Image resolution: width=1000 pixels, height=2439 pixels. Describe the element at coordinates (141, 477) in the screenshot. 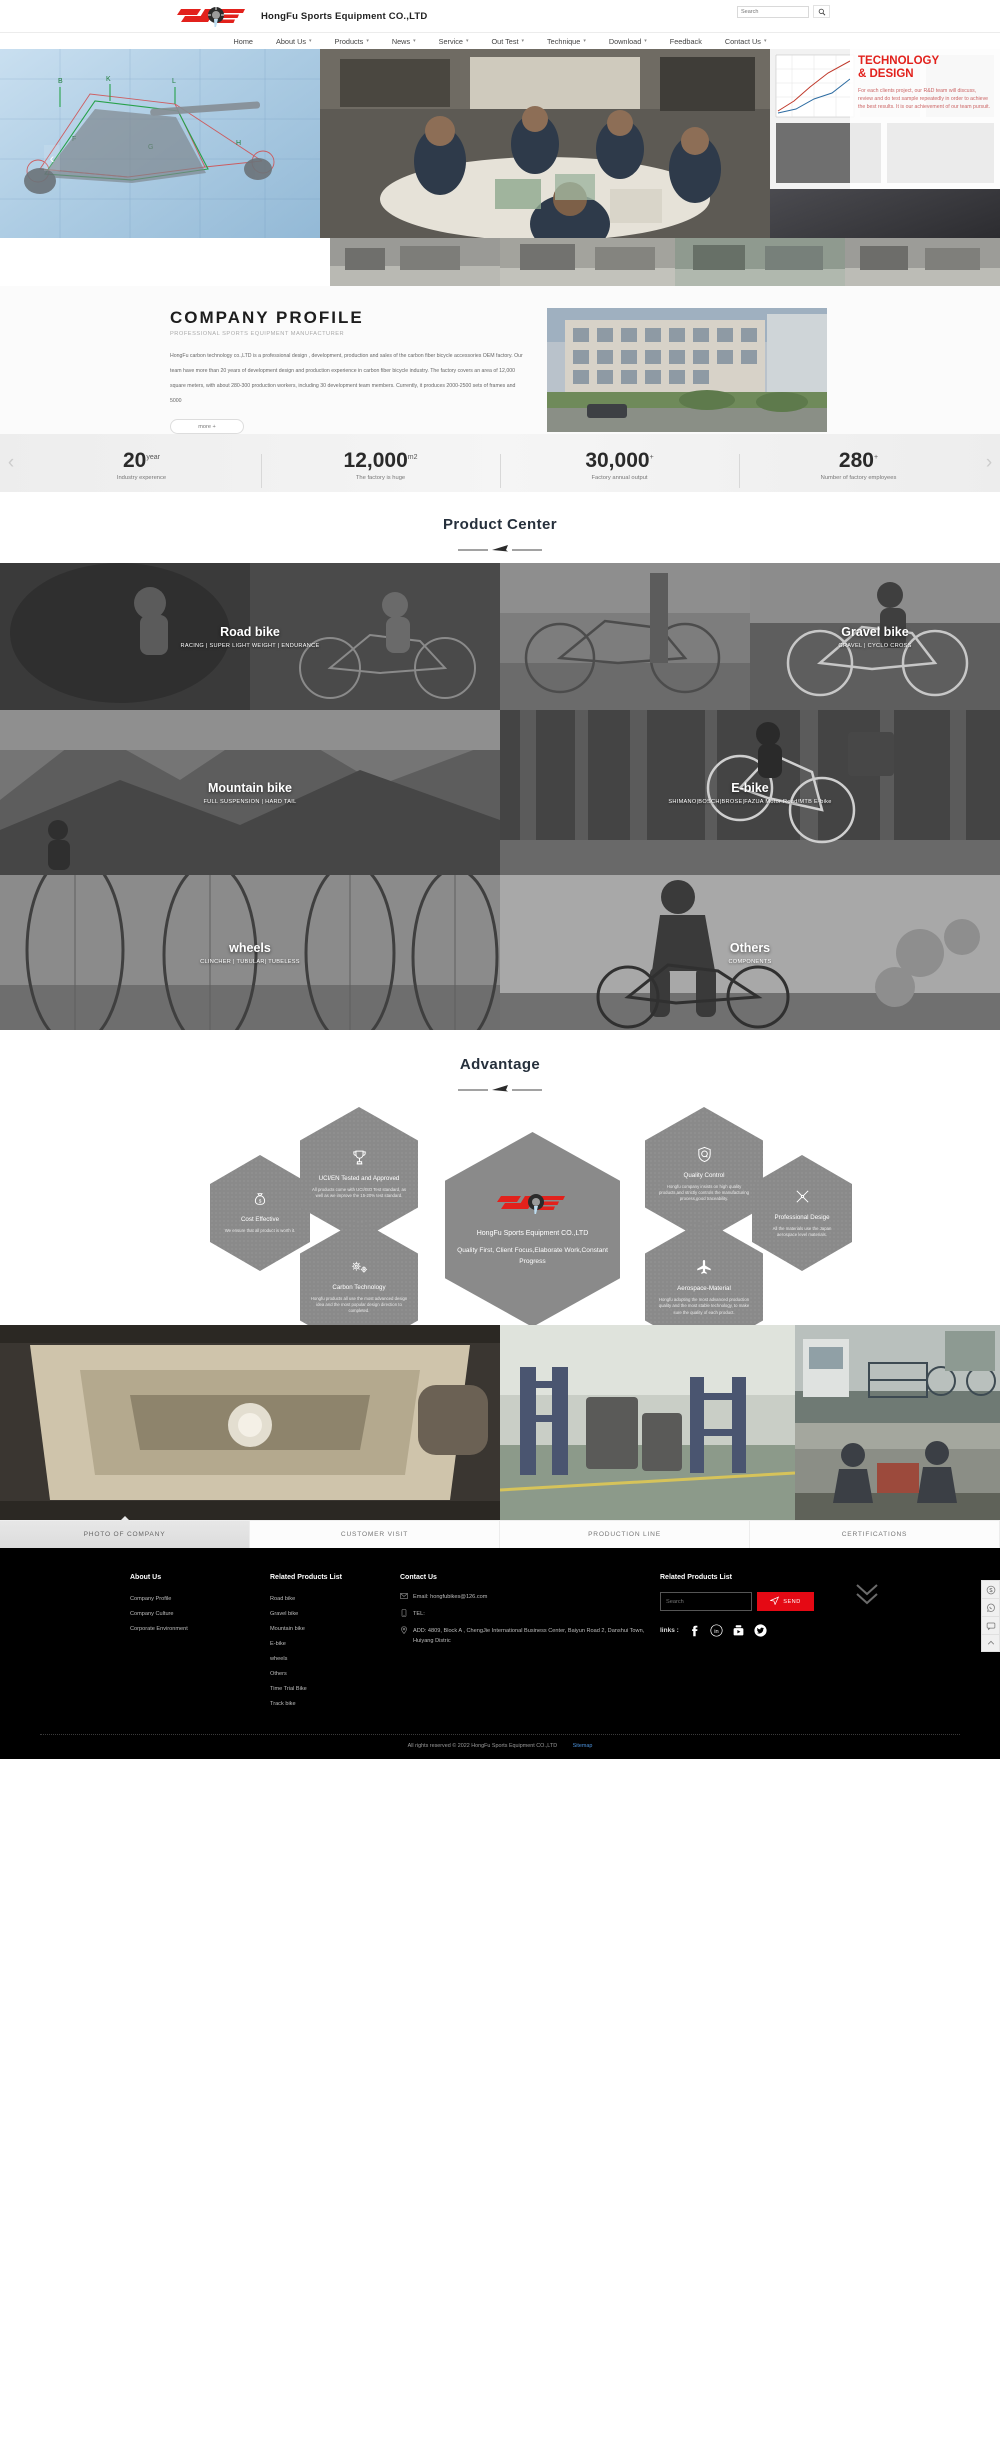

I see `stat-label: Industry experence` at that location.